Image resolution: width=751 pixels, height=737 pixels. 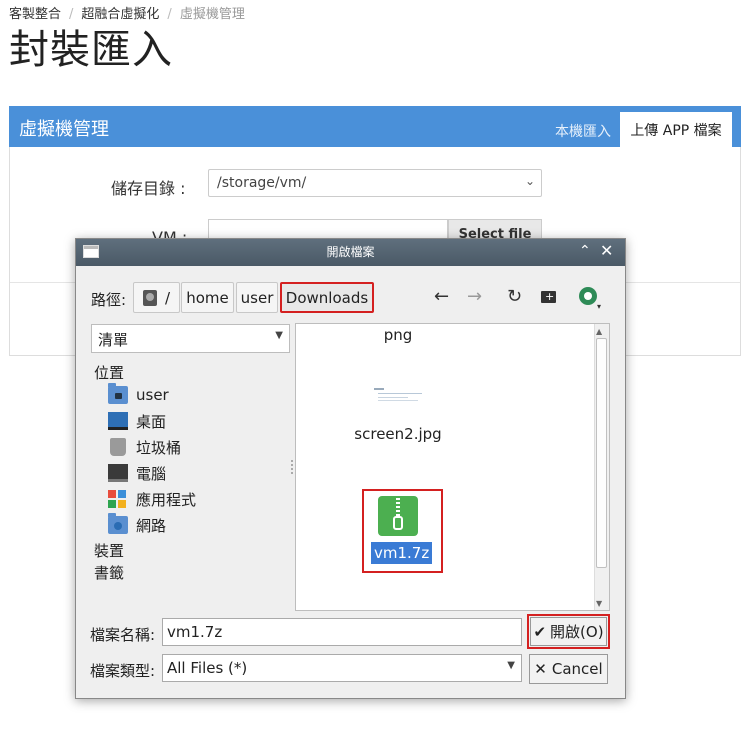 I want to click on archive-zip-icon, so click(x=398, y=516).